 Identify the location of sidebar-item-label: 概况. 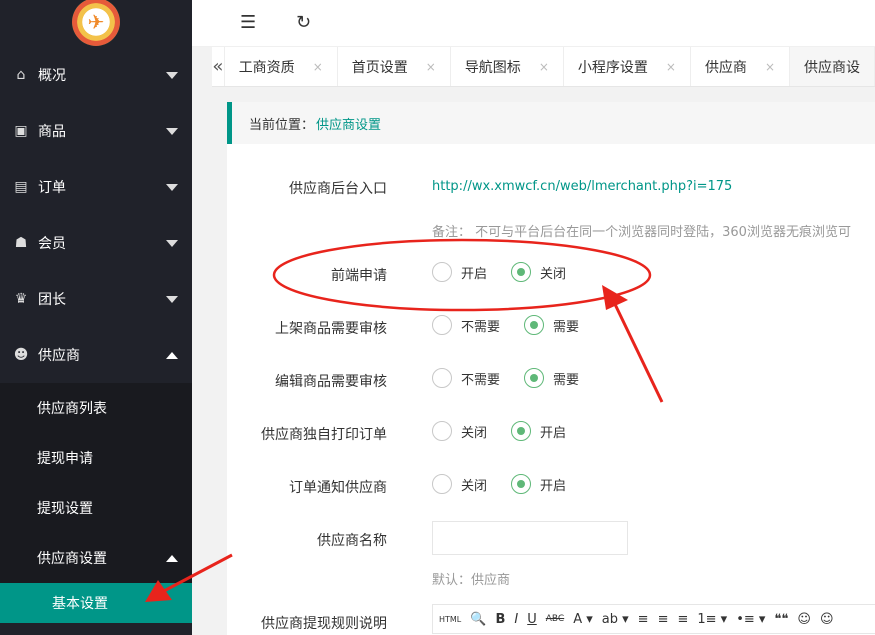
(52, 76).